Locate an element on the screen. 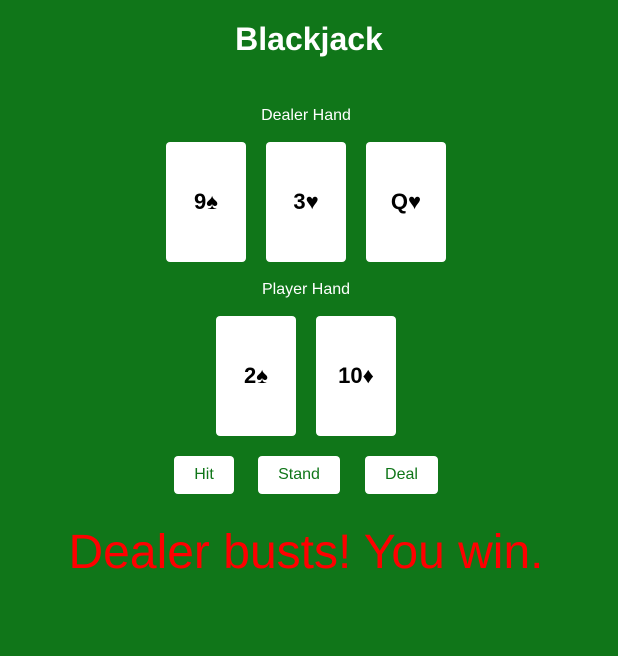  dealer-card: Q♥ is located at coordinates (406, 202).